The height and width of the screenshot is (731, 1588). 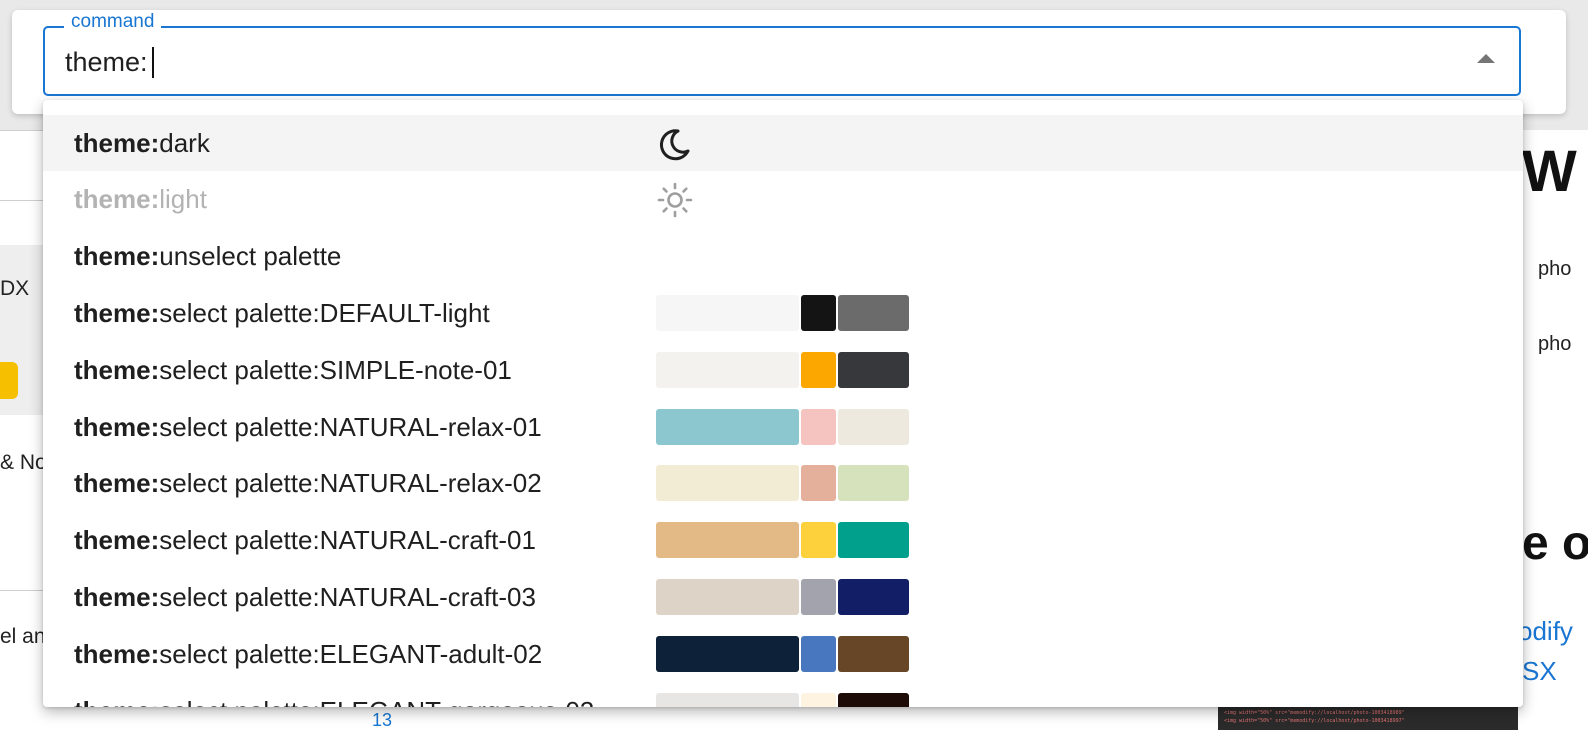 What do you see at coordinates (382, 720) in the screenshot?
I see `background-page-number: 13` at bounding box center [382, 720].